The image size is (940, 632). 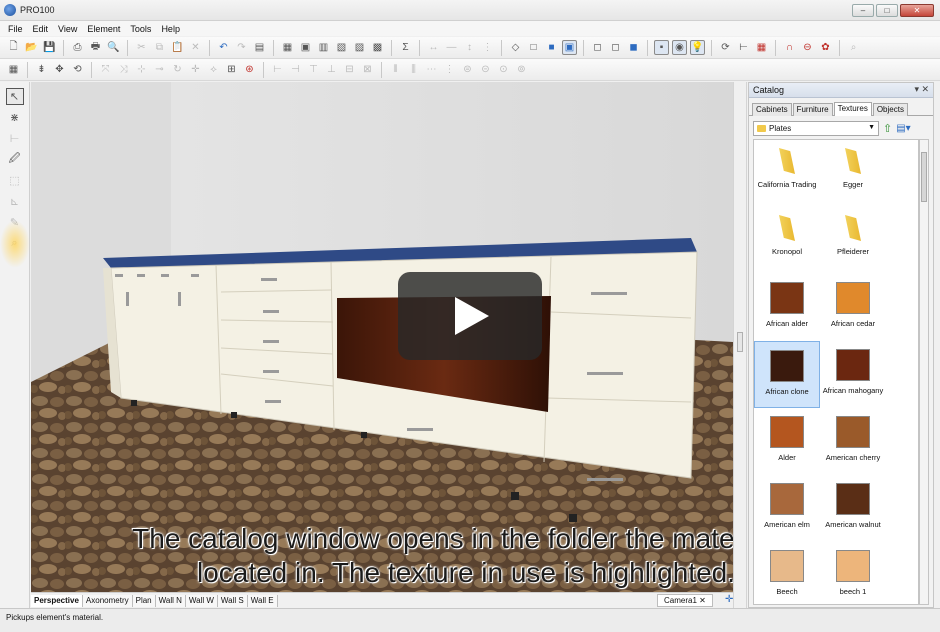 I want to click on view-tab-perspective: Perspective, so click(x=57, y=600).